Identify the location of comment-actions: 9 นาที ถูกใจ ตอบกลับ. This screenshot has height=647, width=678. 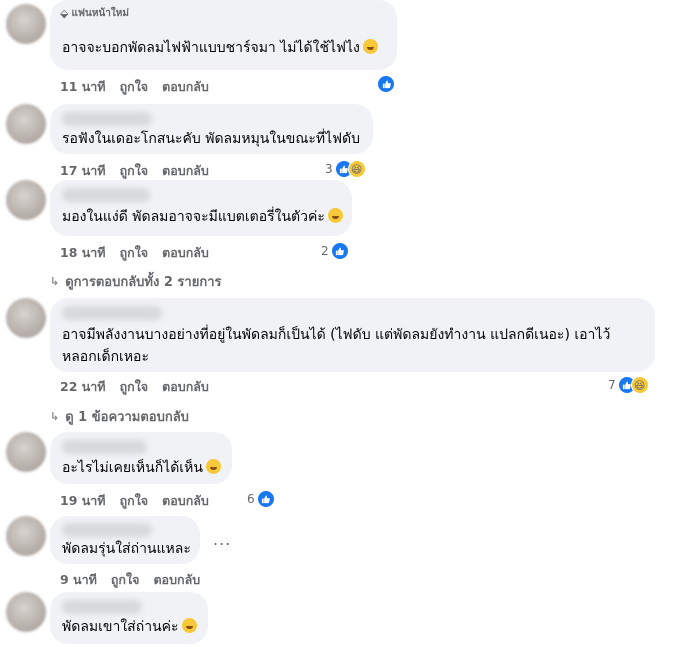
(130, 580).